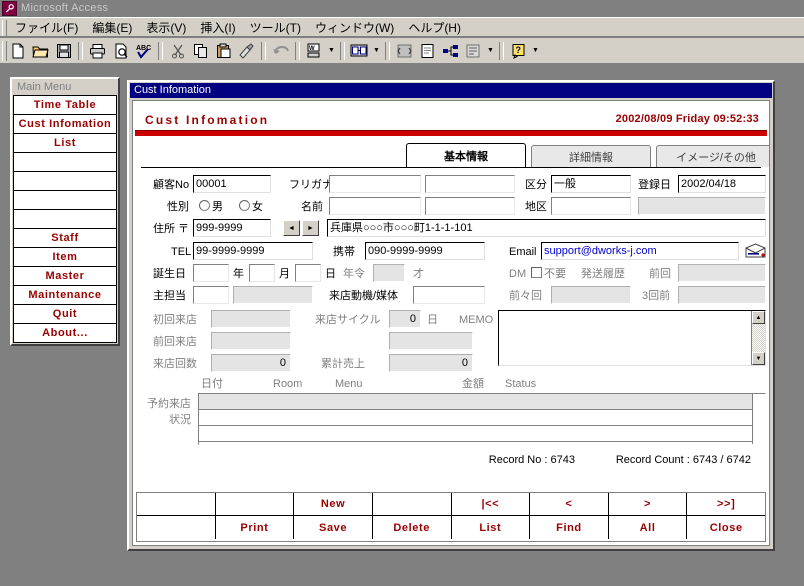  I want to click on memo-scroll-down-icon: ▼, so click(758, 358).